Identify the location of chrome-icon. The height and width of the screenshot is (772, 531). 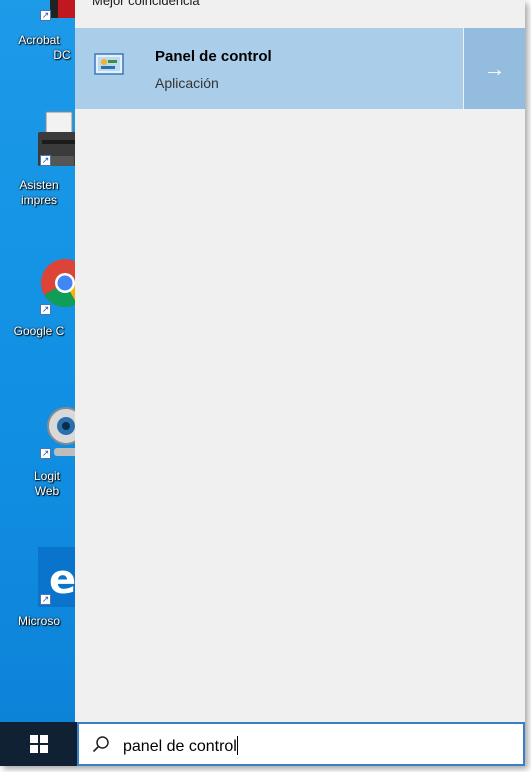
(60, 283).